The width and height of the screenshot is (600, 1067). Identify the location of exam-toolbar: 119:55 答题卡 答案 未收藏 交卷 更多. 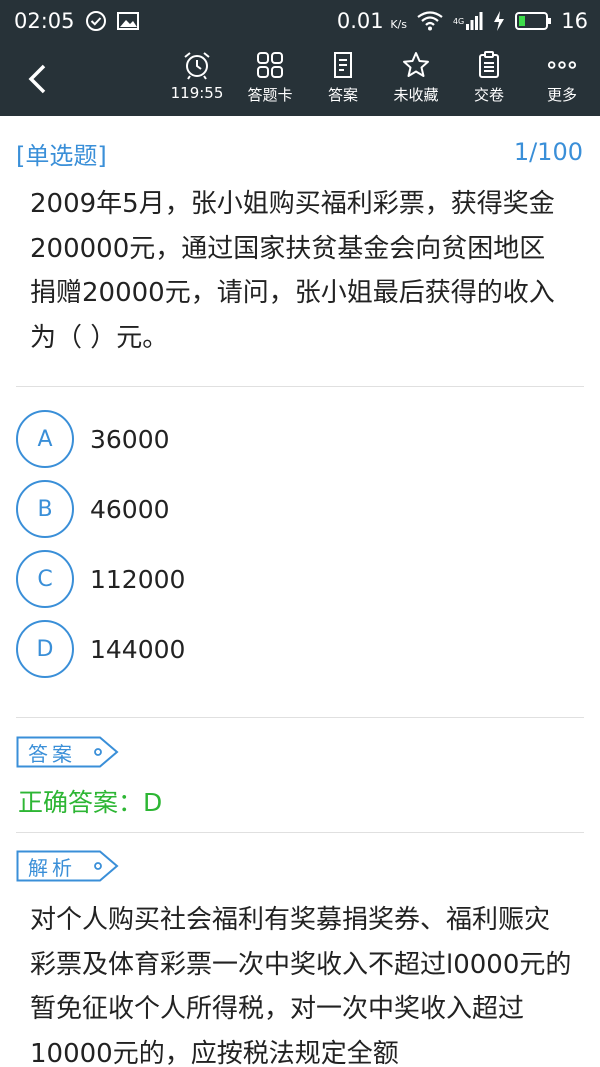
(300, 79).